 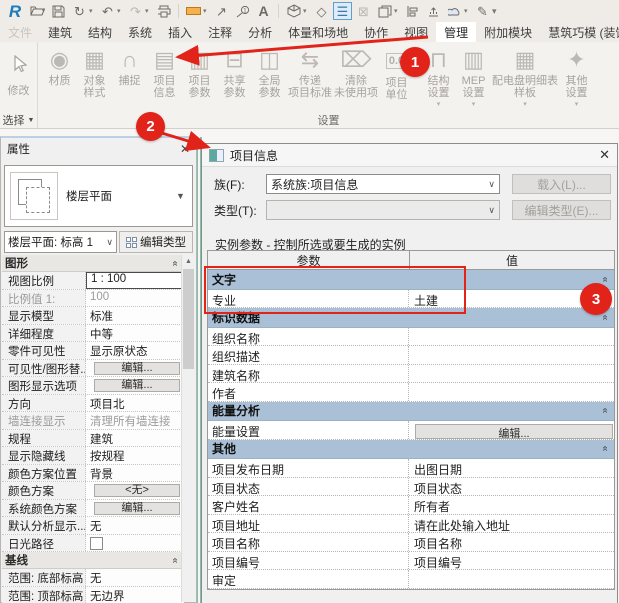 I want to click on mep-settings-button: ▥ MEP 设置 ▾, so click(x=473, y=78).